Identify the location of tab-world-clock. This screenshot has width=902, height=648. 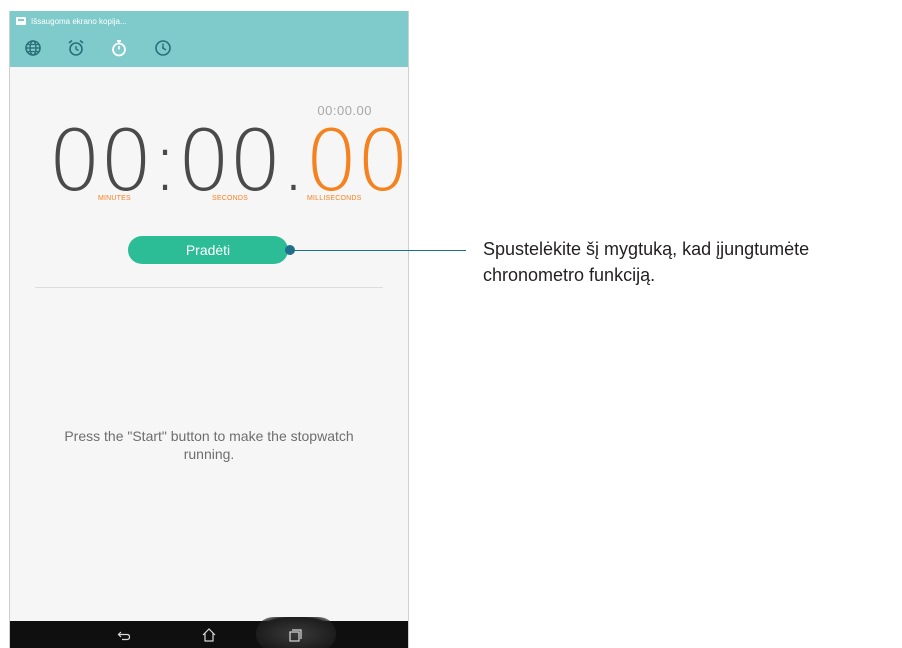
(33, 48).